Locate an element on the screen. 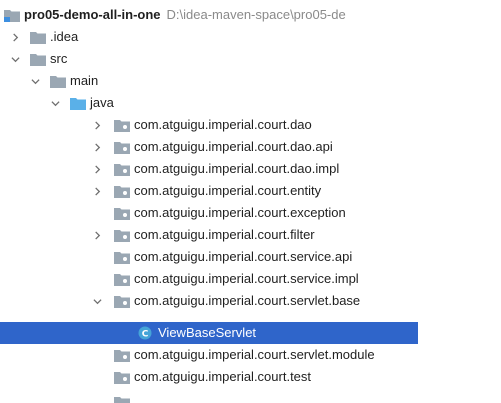 The image size is (501, 403). tree-row-package: com.atguigu.imperial.court.filter is located at coordinates (209, 235).